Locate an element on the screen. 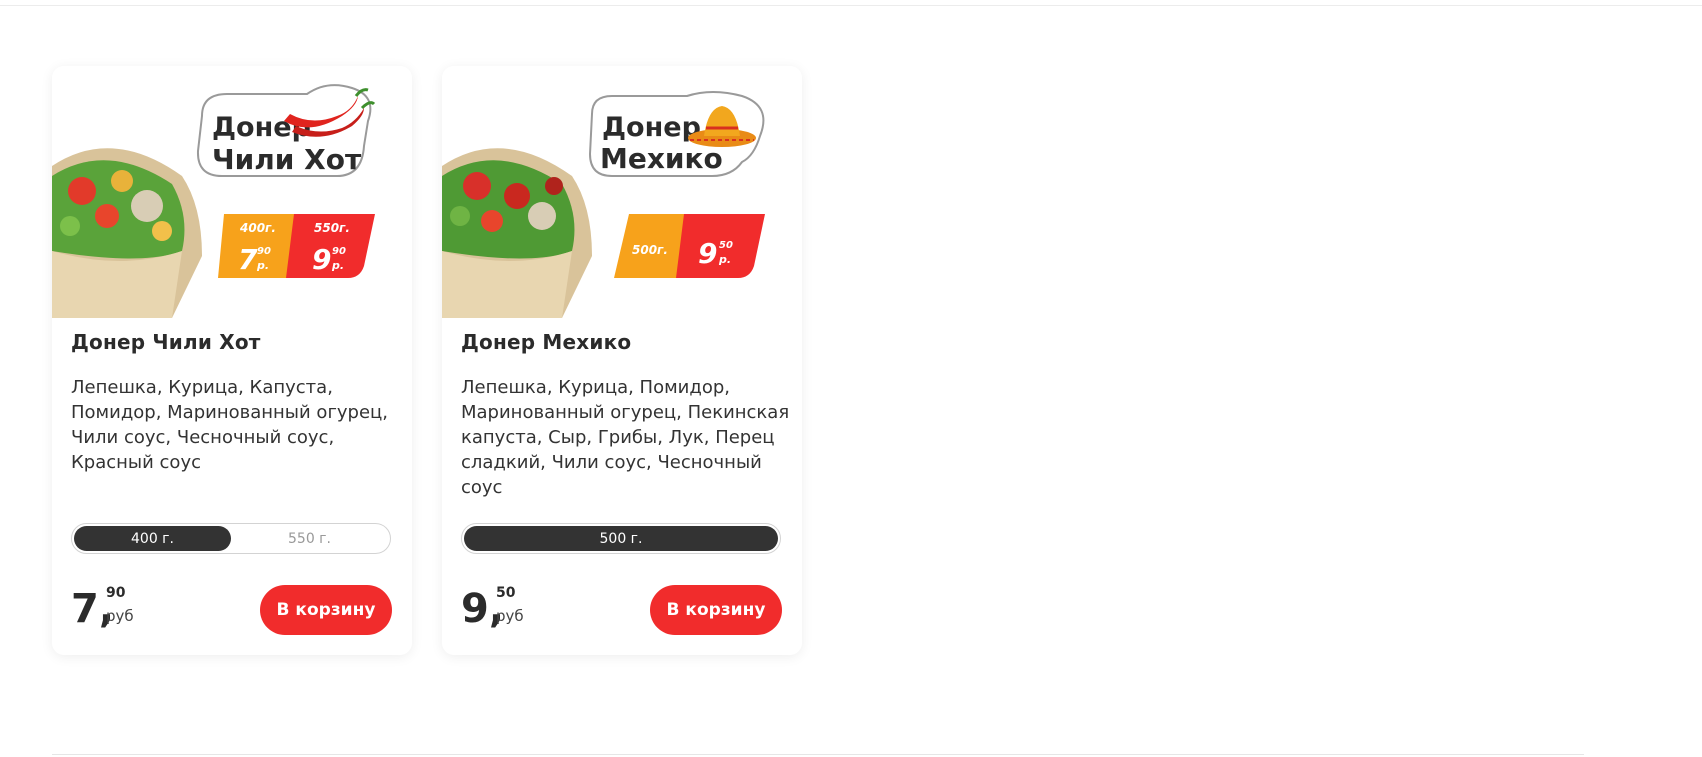 This screenshot has width=1702, height=757. logo-line-2: Мехико is located at coordinates (661, 158).